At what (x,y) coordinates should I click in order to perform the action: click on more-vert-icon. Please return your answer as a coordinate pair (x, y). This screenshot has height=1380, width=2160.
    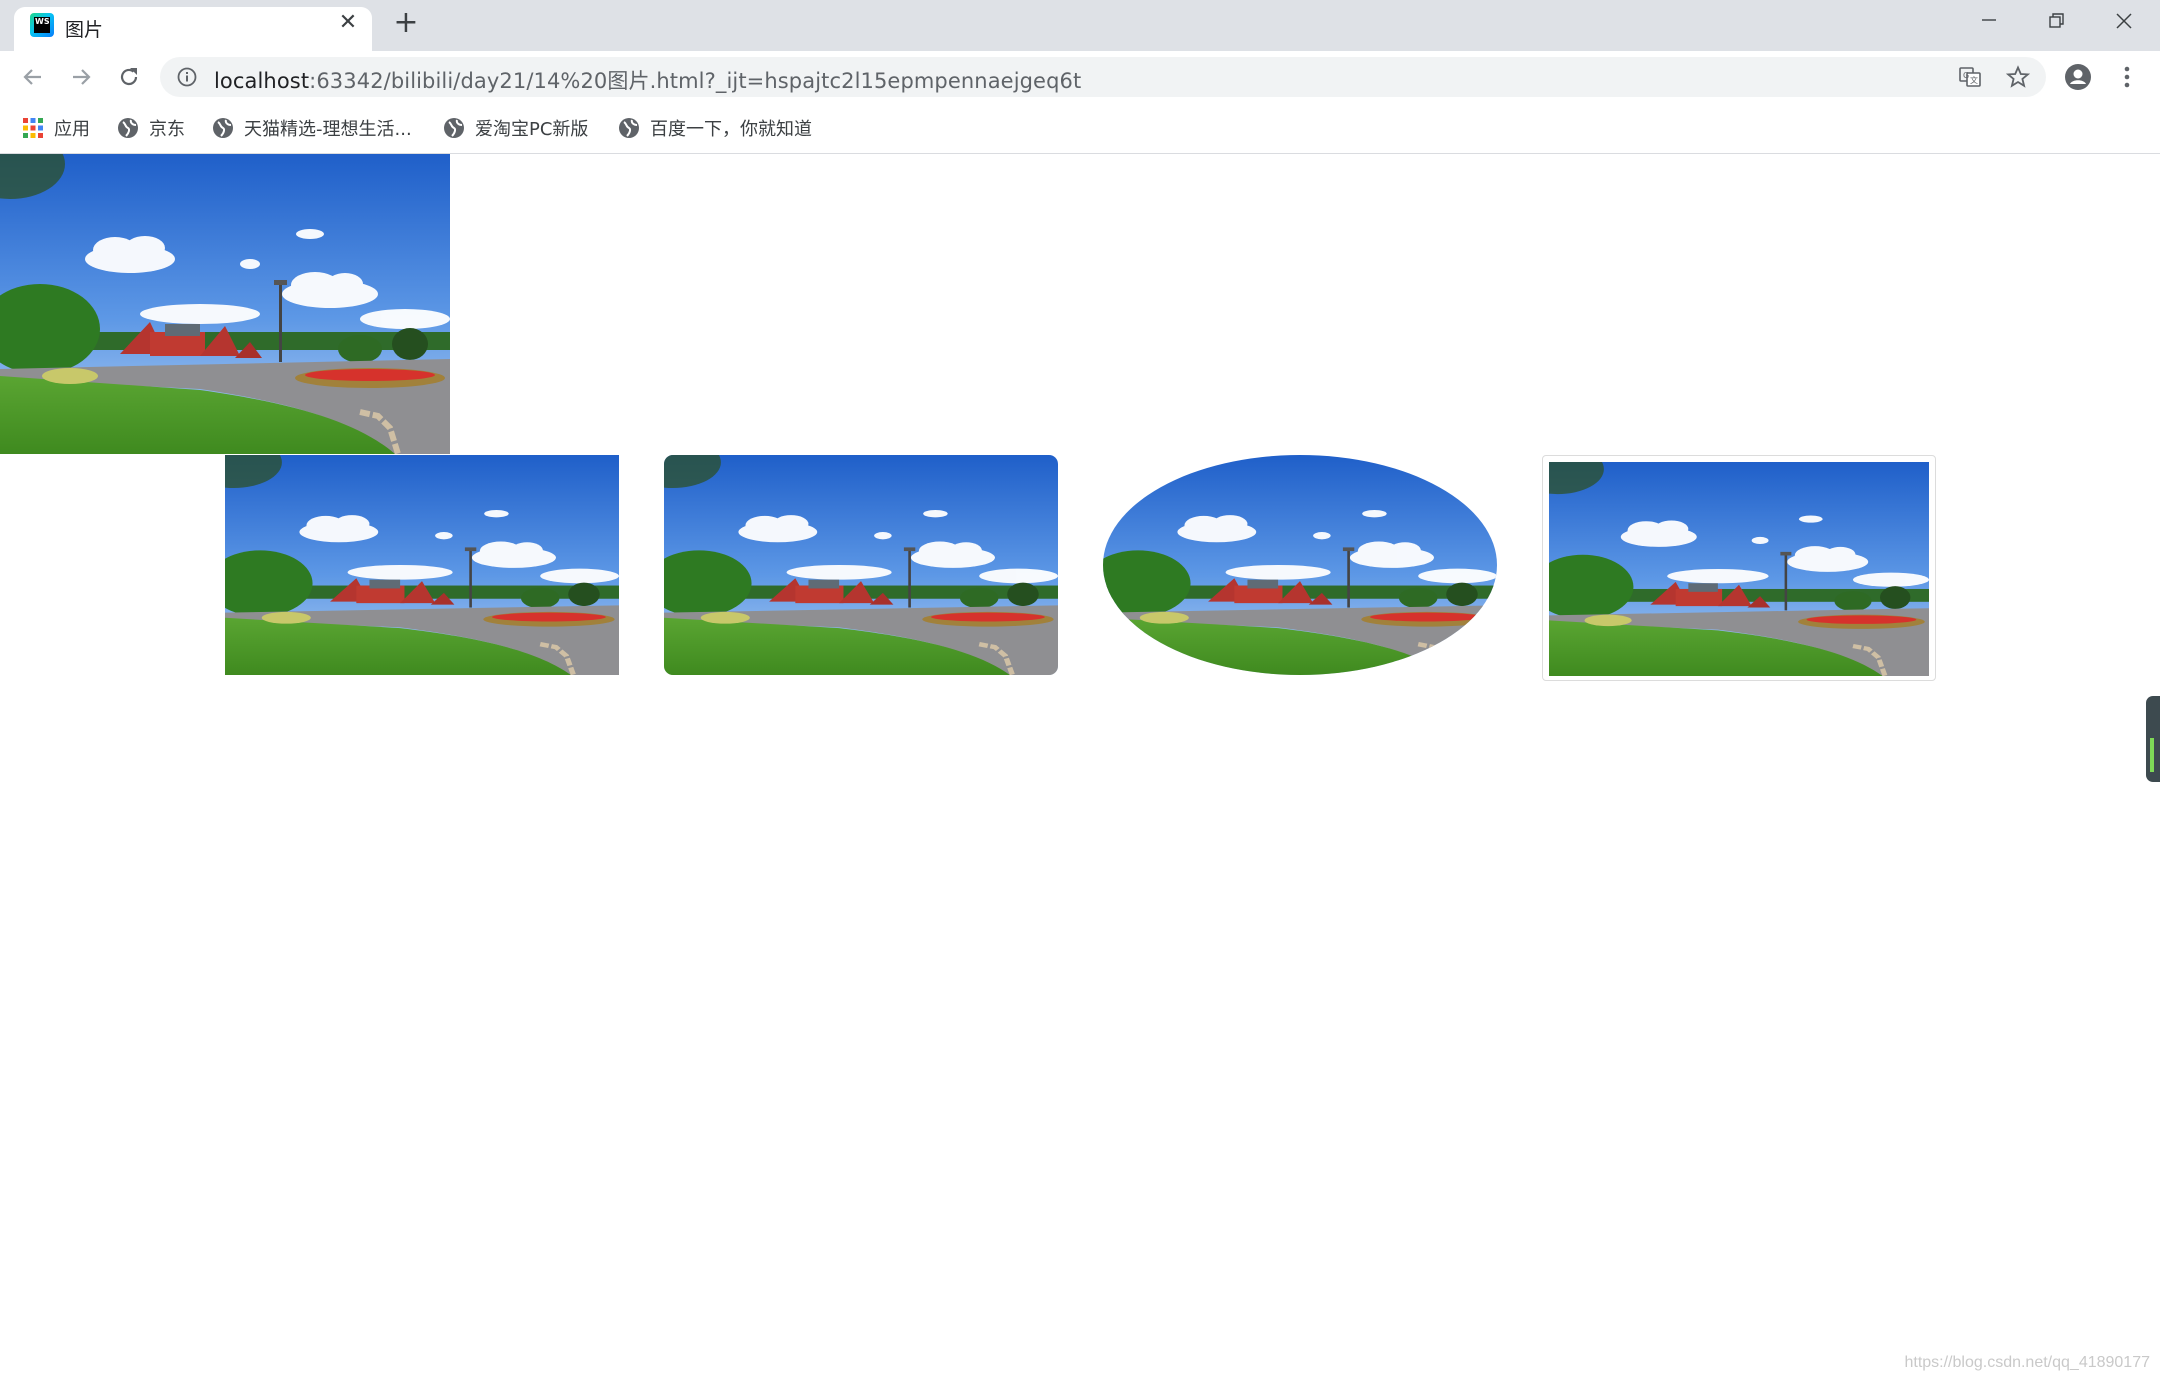
    Looking at the image, I should click on (2127, 77).